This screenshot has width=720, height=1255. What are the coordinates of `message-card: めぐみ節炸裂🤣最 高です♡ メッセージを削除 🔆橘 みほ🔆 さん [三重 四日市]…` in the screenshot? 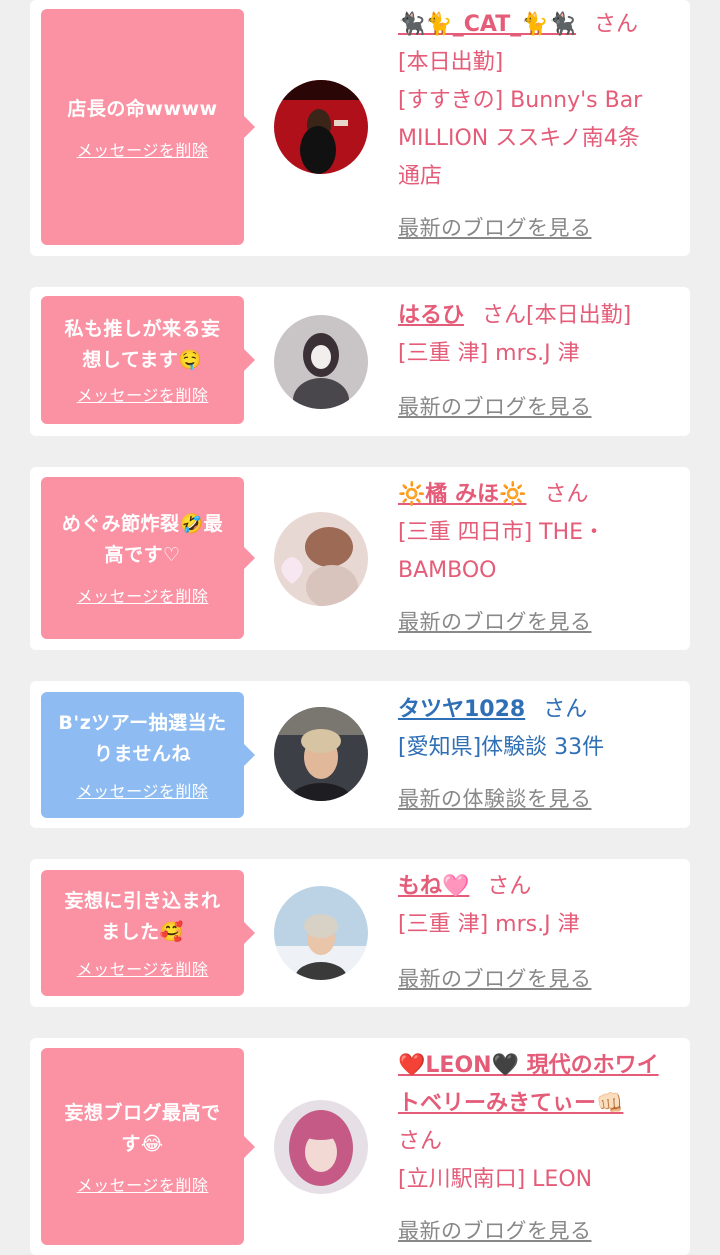 It's located at (360, 558).